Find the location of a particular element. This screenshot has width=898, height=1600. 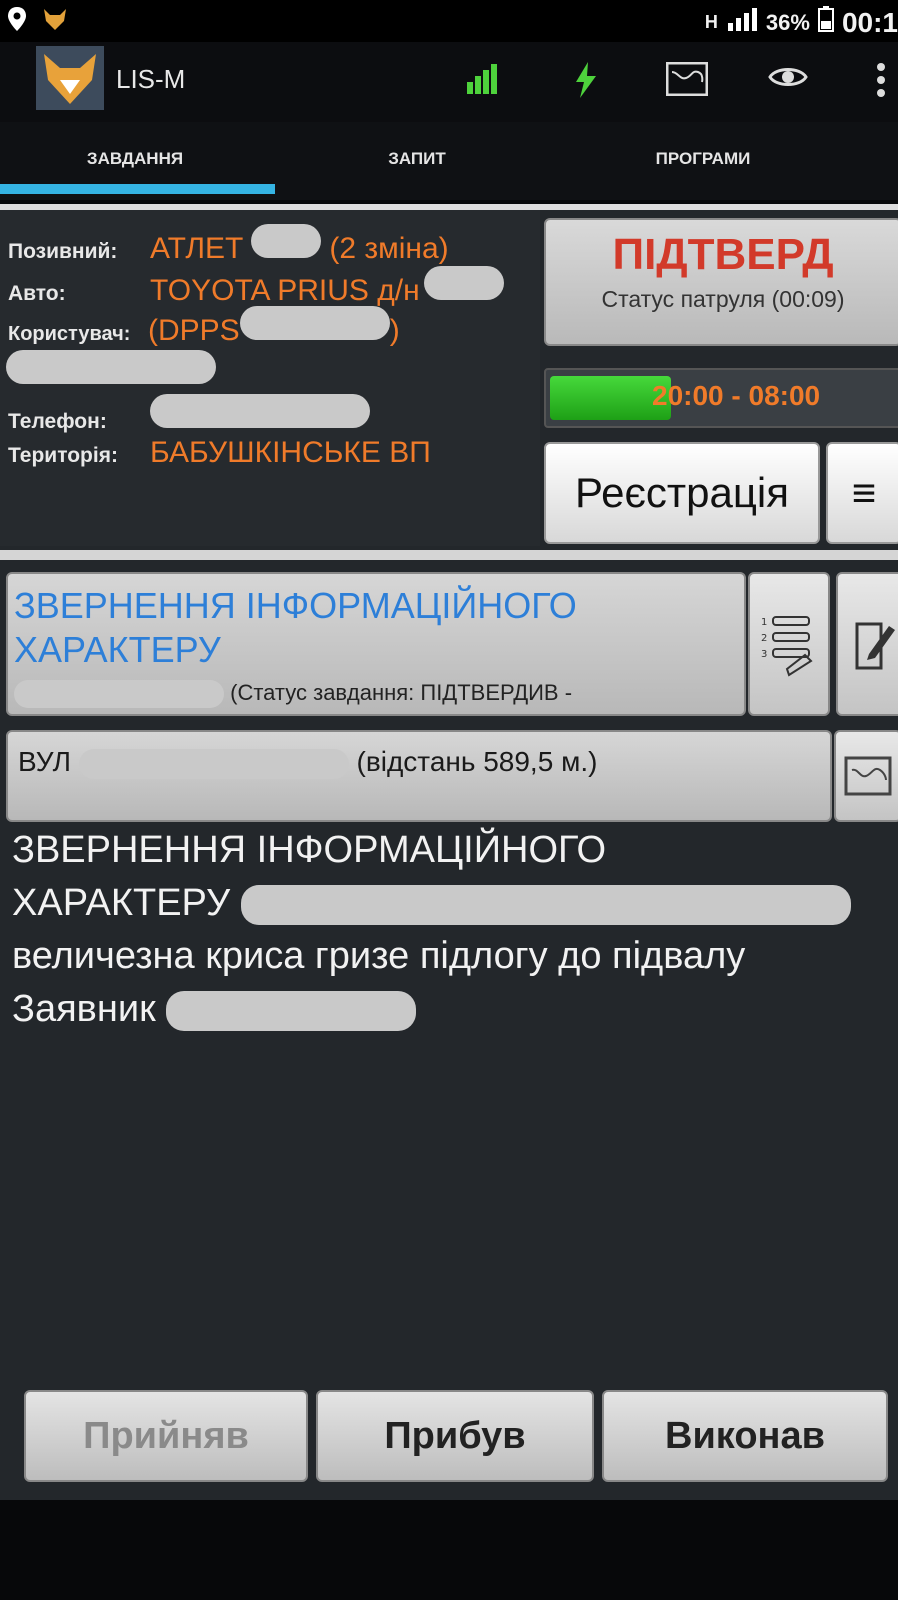

address-bar: ВУЛ (відстань 589,5 м.) is located at coordinates (419, 776).